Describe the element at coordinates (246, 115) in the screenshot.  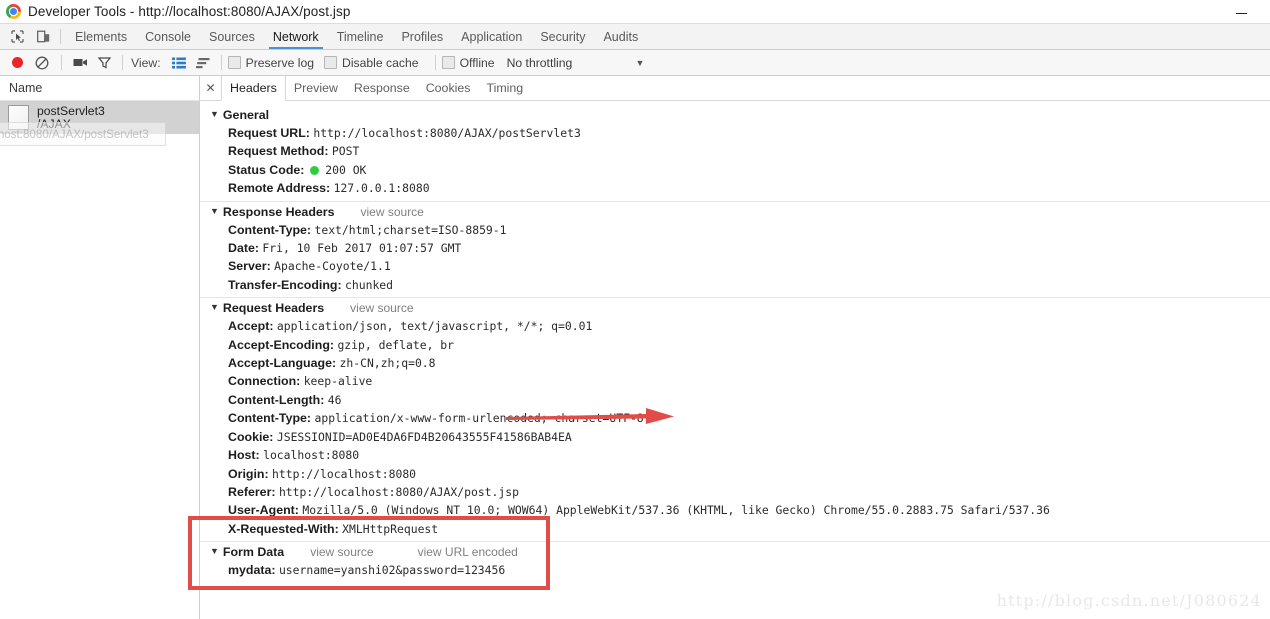
I see `section-general-title: General` at that location.